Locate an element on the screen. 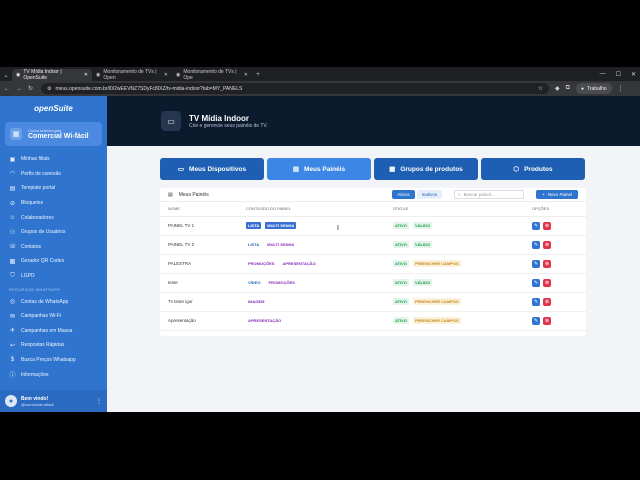 The height and width of the screenshot is (480, 640). sidebar-item-minhas-filiais: ▣ Minhas filiais is located at coordinates (53, 159).